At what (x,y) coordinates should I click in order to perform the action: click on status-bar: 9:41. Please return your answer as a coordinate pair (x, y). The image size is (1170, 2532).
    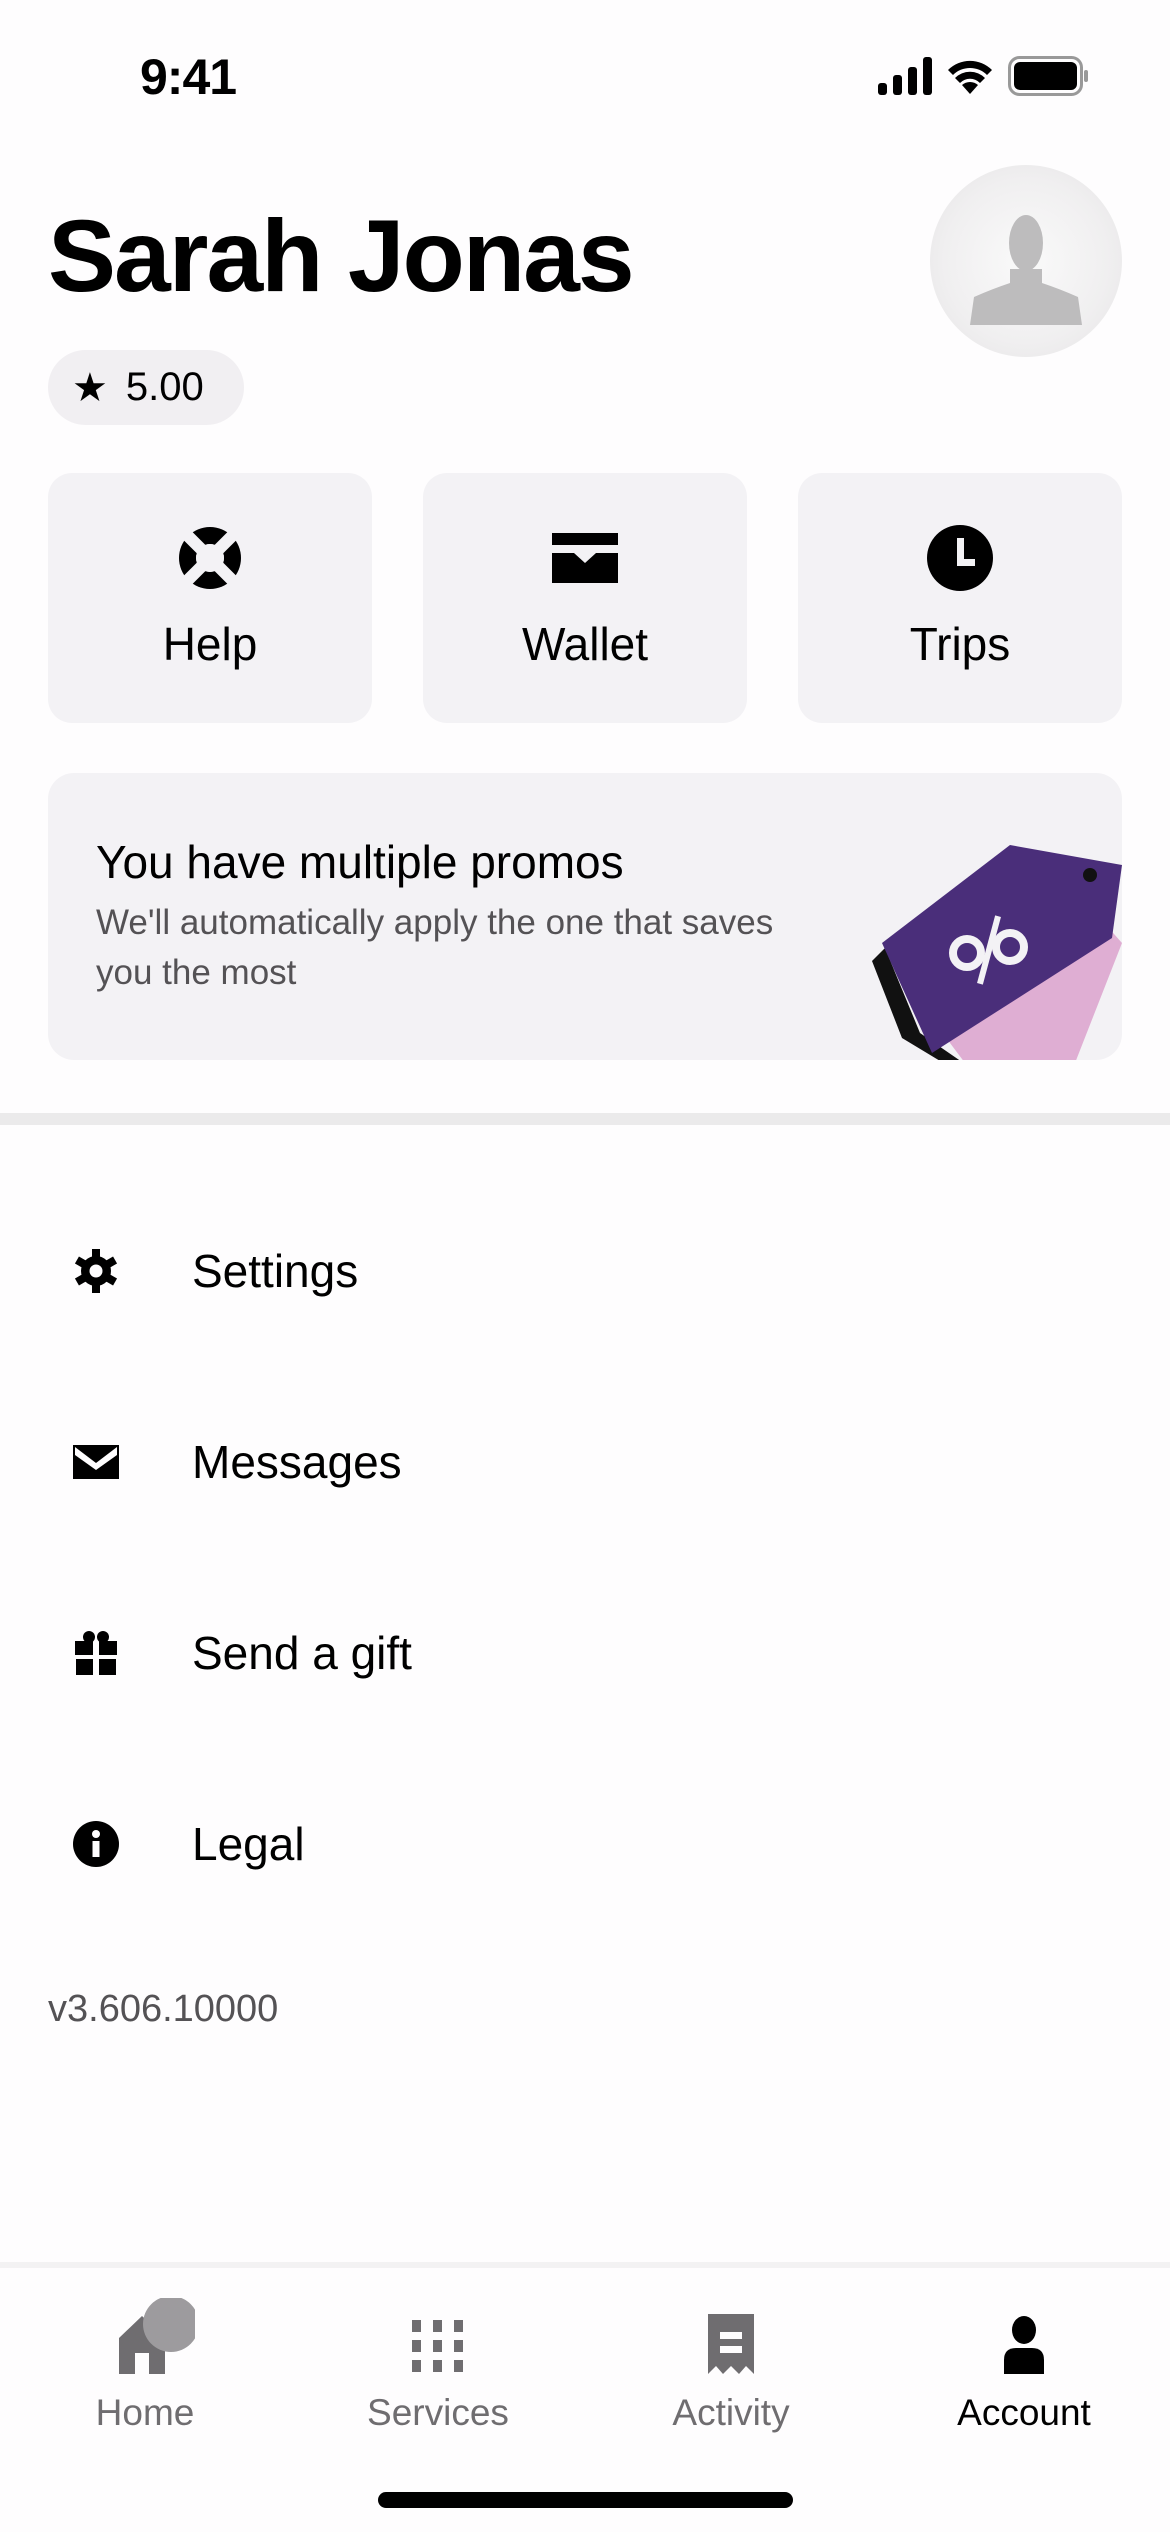
    Looking at the image, I should click on (585, 75).